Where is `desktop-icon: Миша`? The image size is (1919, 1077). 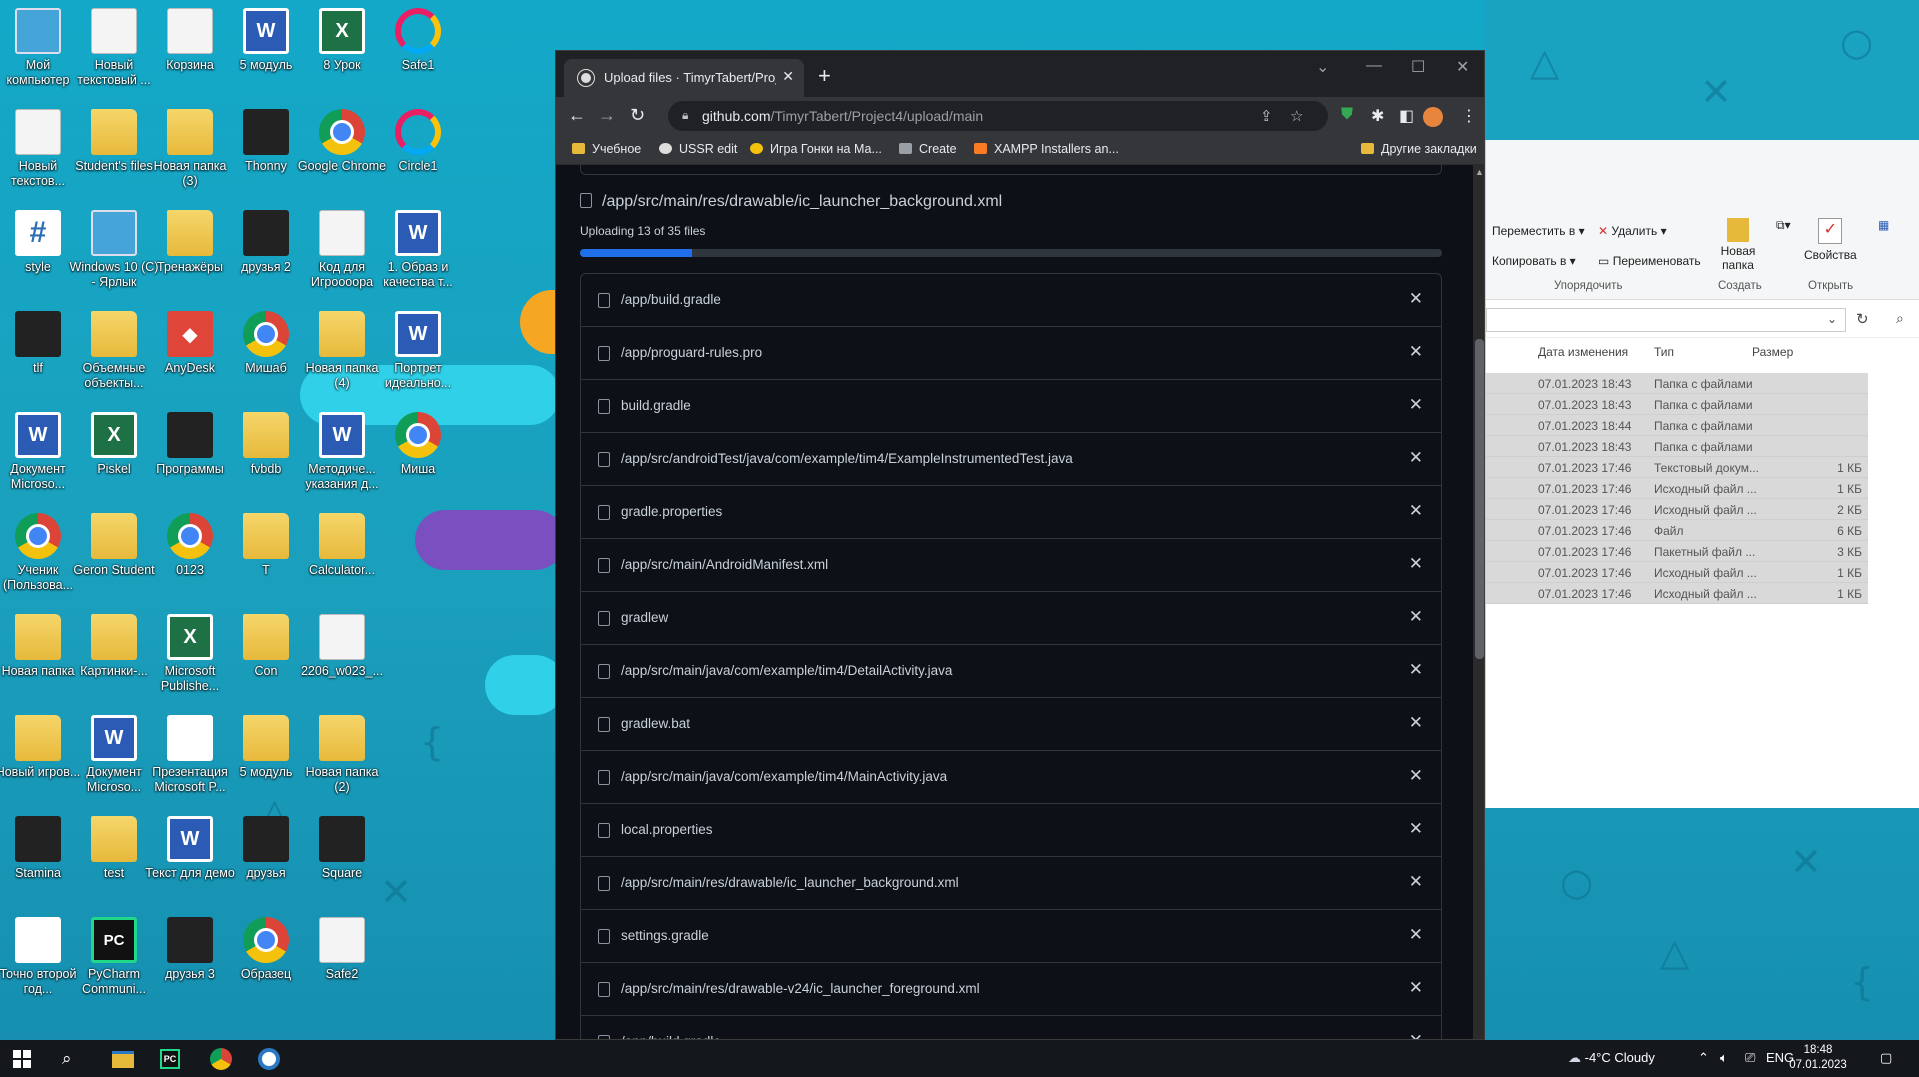
desktop-icon: Миша is located at coordinates (418, 456).